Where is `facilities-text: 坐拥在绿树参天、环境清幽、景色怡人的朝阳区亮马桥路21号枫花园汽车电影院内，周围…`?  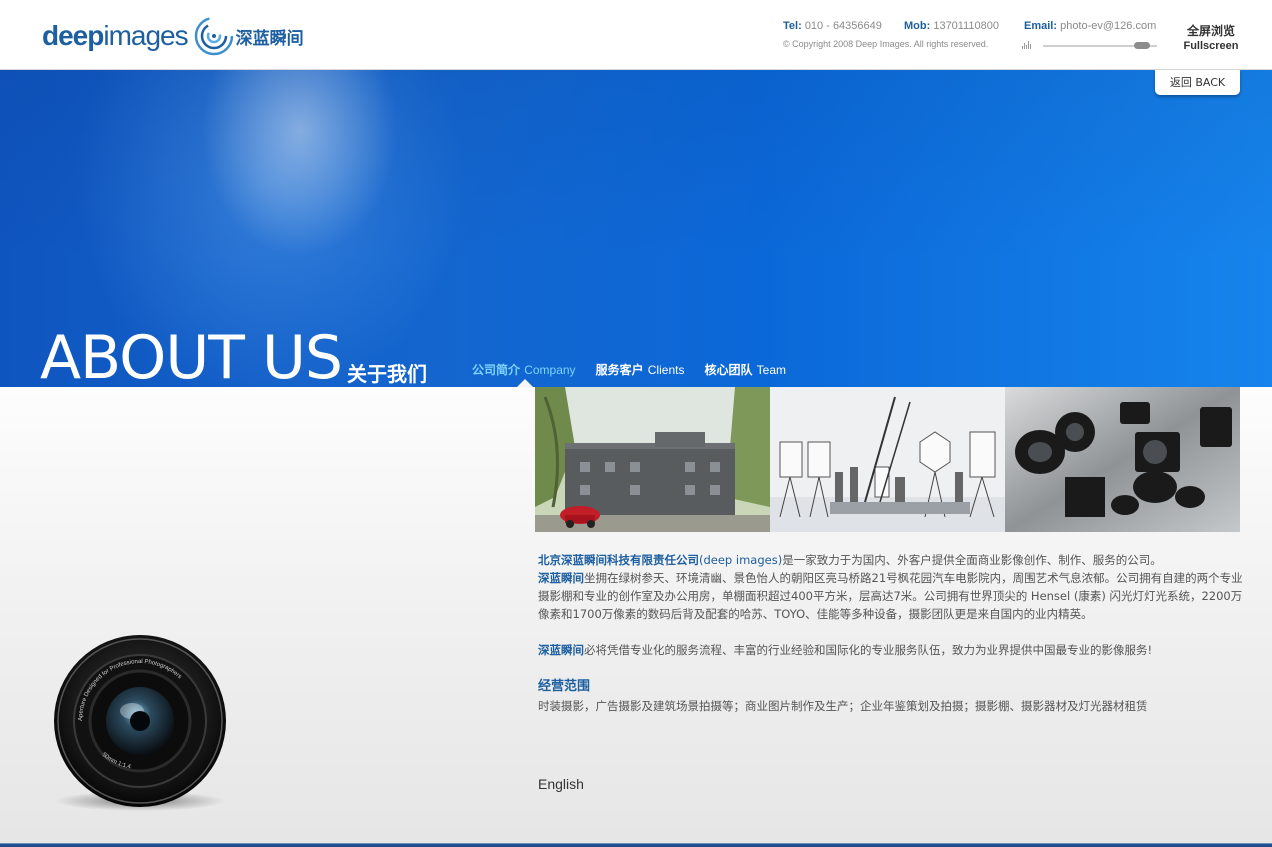
facilities-text: 坐拥在绿树参天、环境清幽、景色怡人的朝阳区亮马桥路21号枫花园汽车电影院内，周围… is located at coordinates (890, 596).